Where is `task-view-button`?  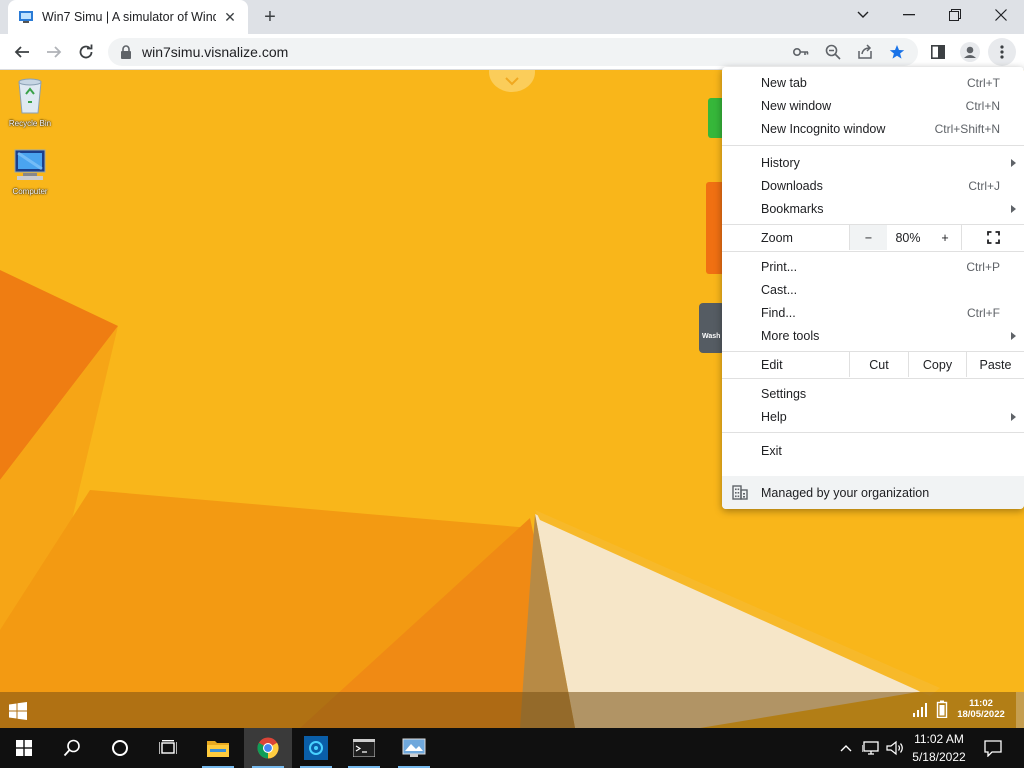 task-view-button is located at coordinates (168, 748).